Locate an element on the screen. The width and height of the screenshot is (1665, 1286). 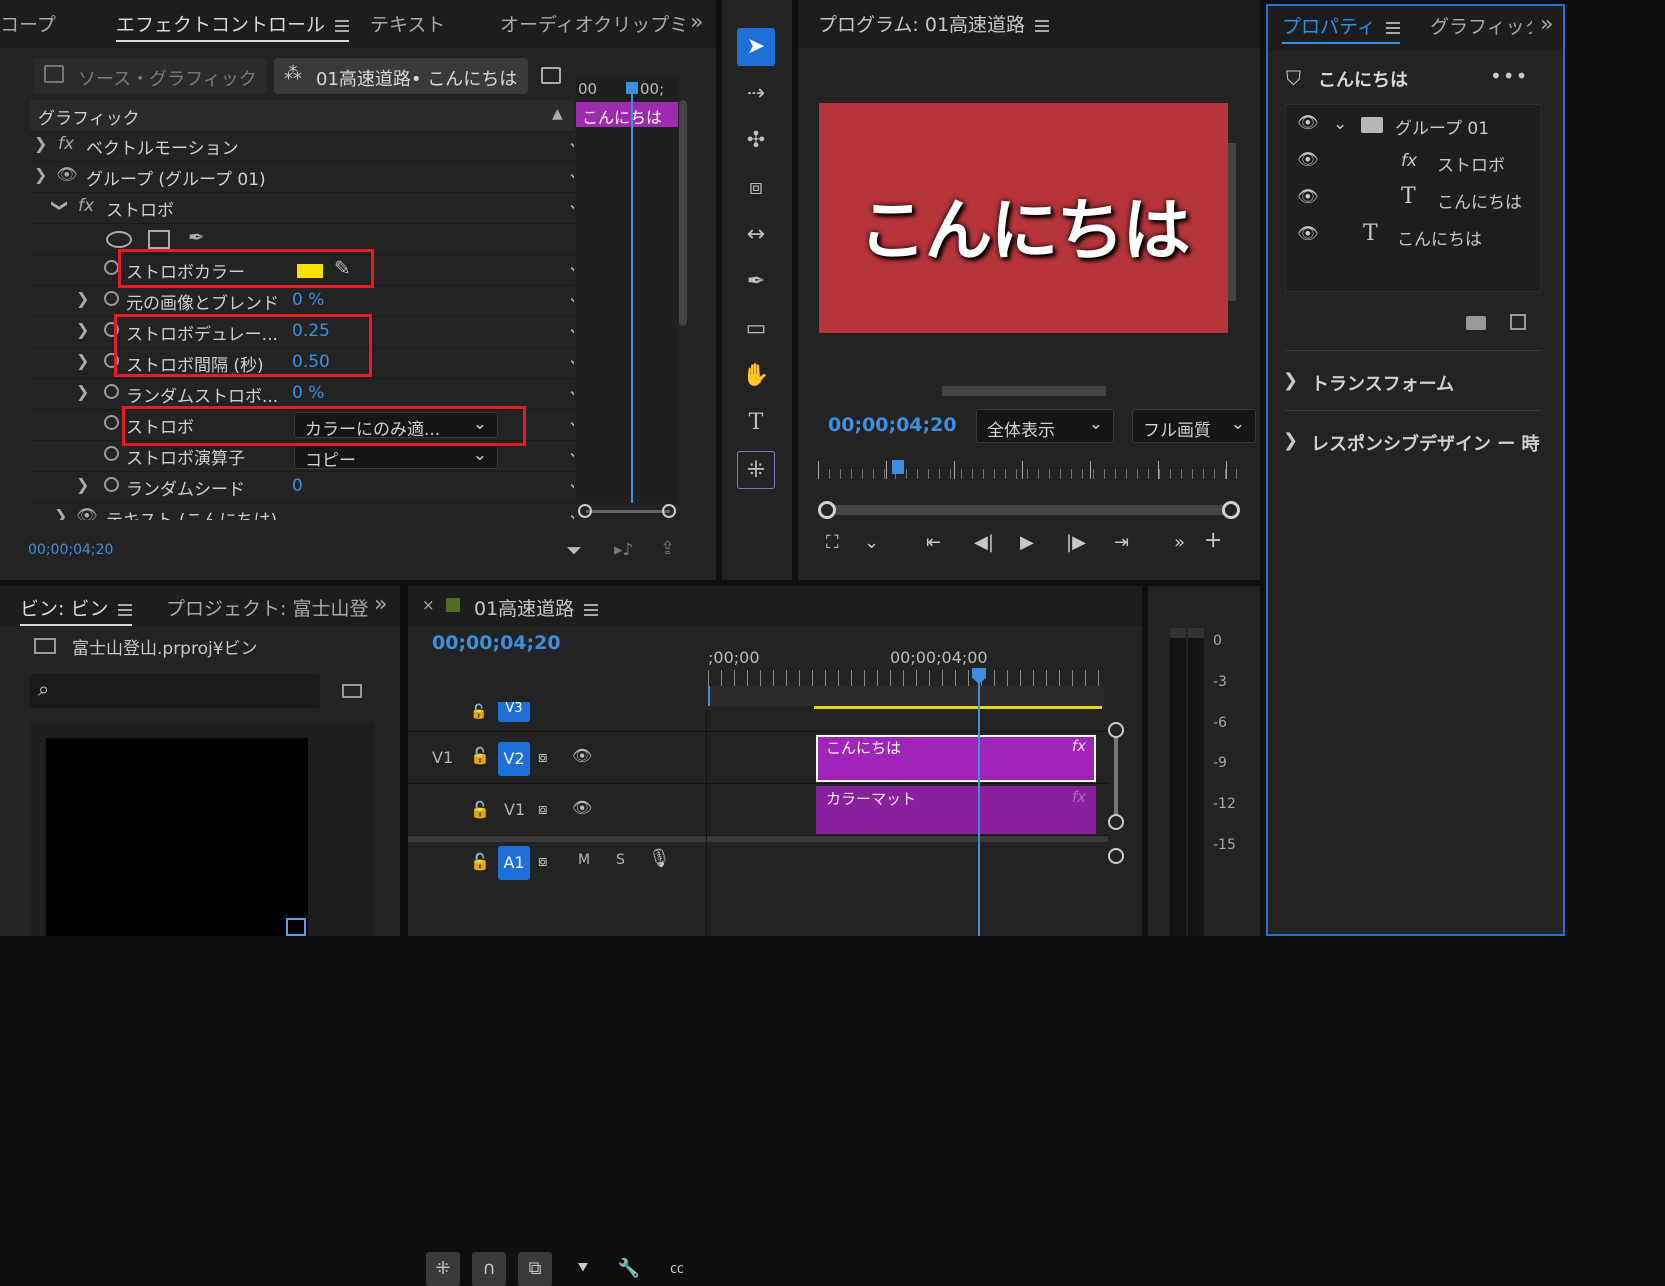
layer-row-text-2: 👁 T こんにちは is located at coordinates (1413, 235).